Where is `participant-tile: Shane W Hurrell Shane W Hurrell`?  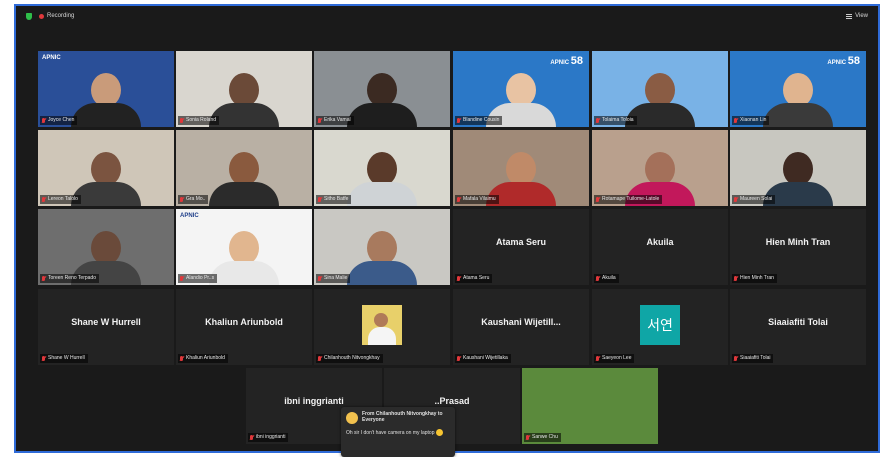 participant-tile: Shane W Hurrell Shane W Hurrell is located at coordinates (106, 327).